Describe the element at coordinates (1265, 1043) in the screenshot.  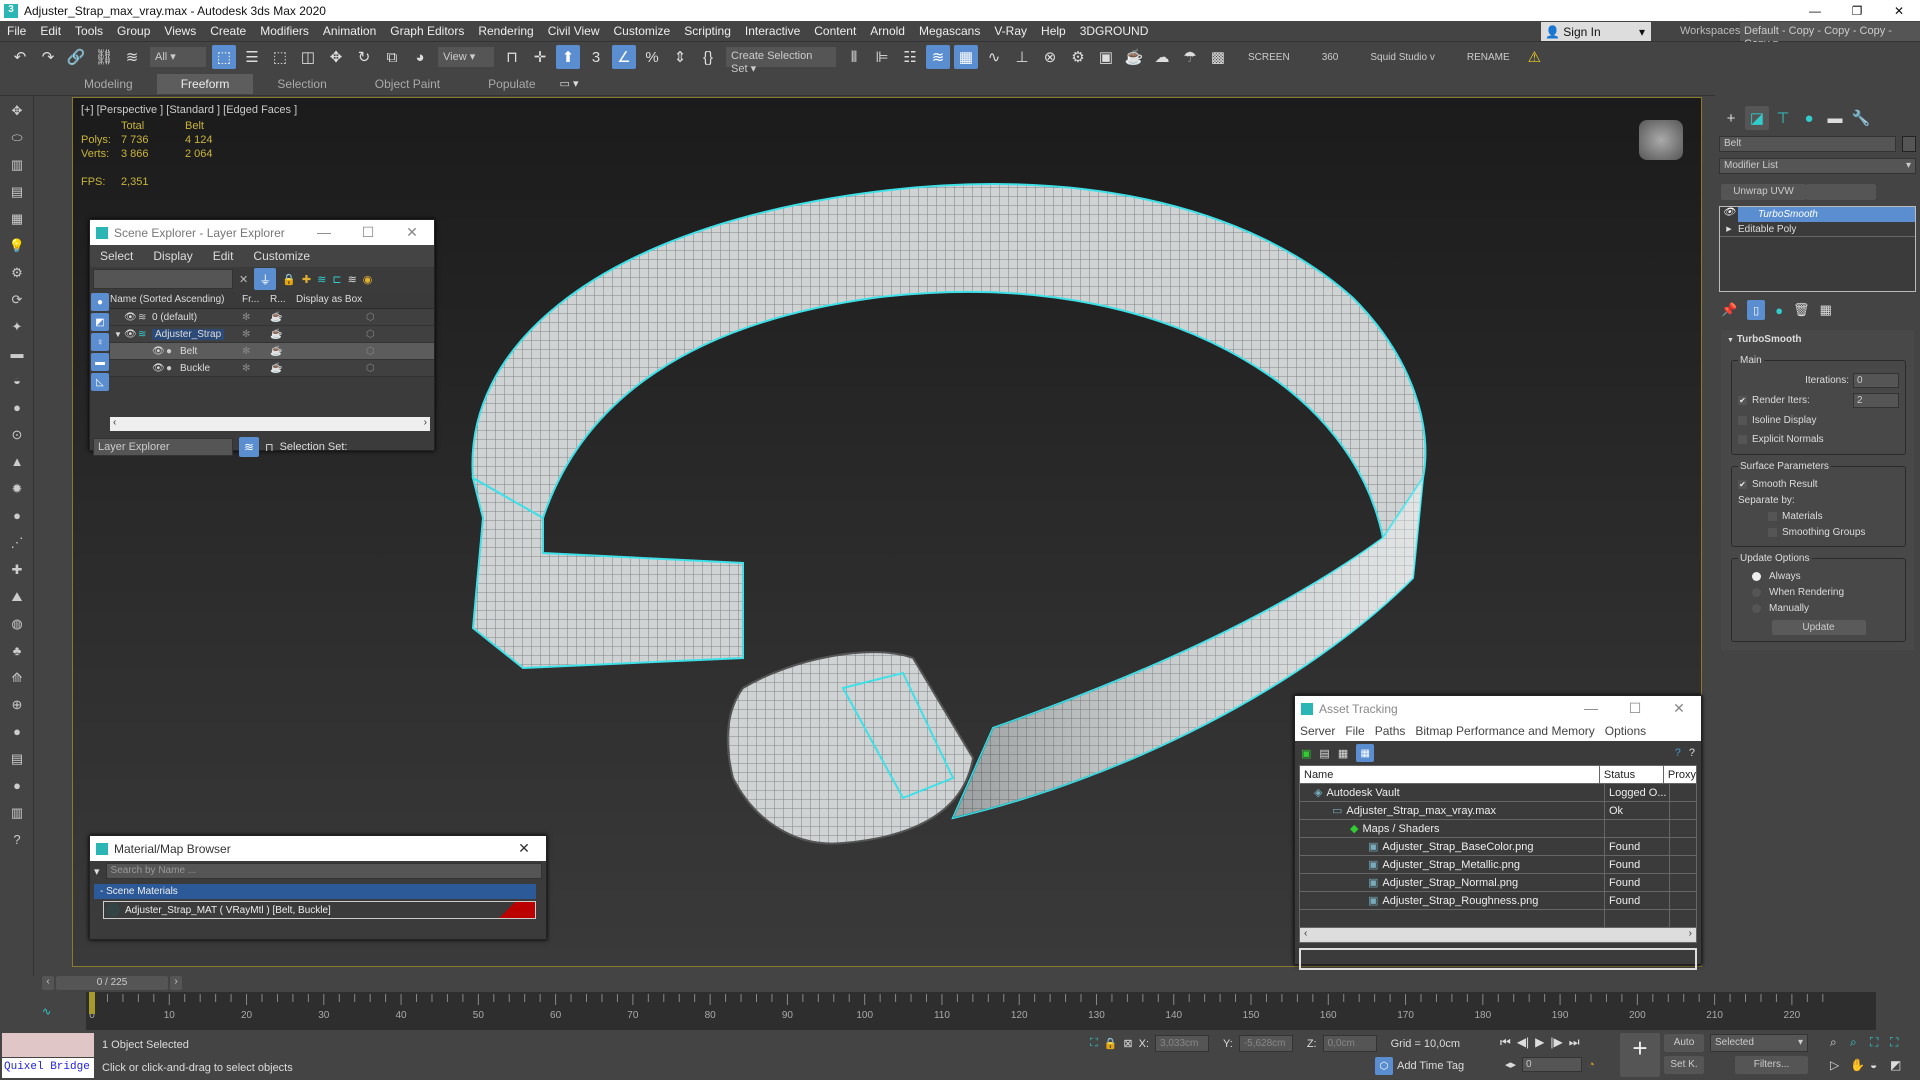
I see `y-coordinate-field: -5,628cm` at that location.